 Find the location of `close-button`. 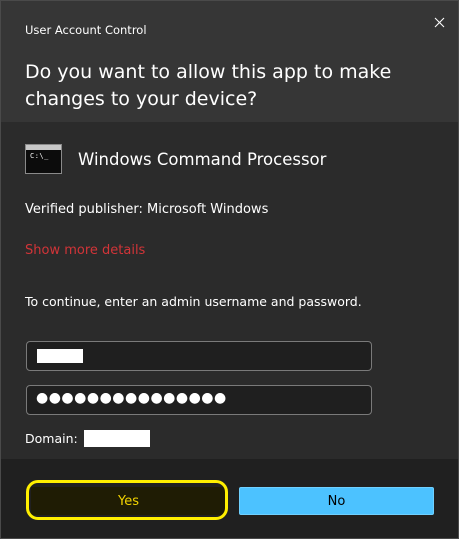

close-button is located at coordinates (439, 22).